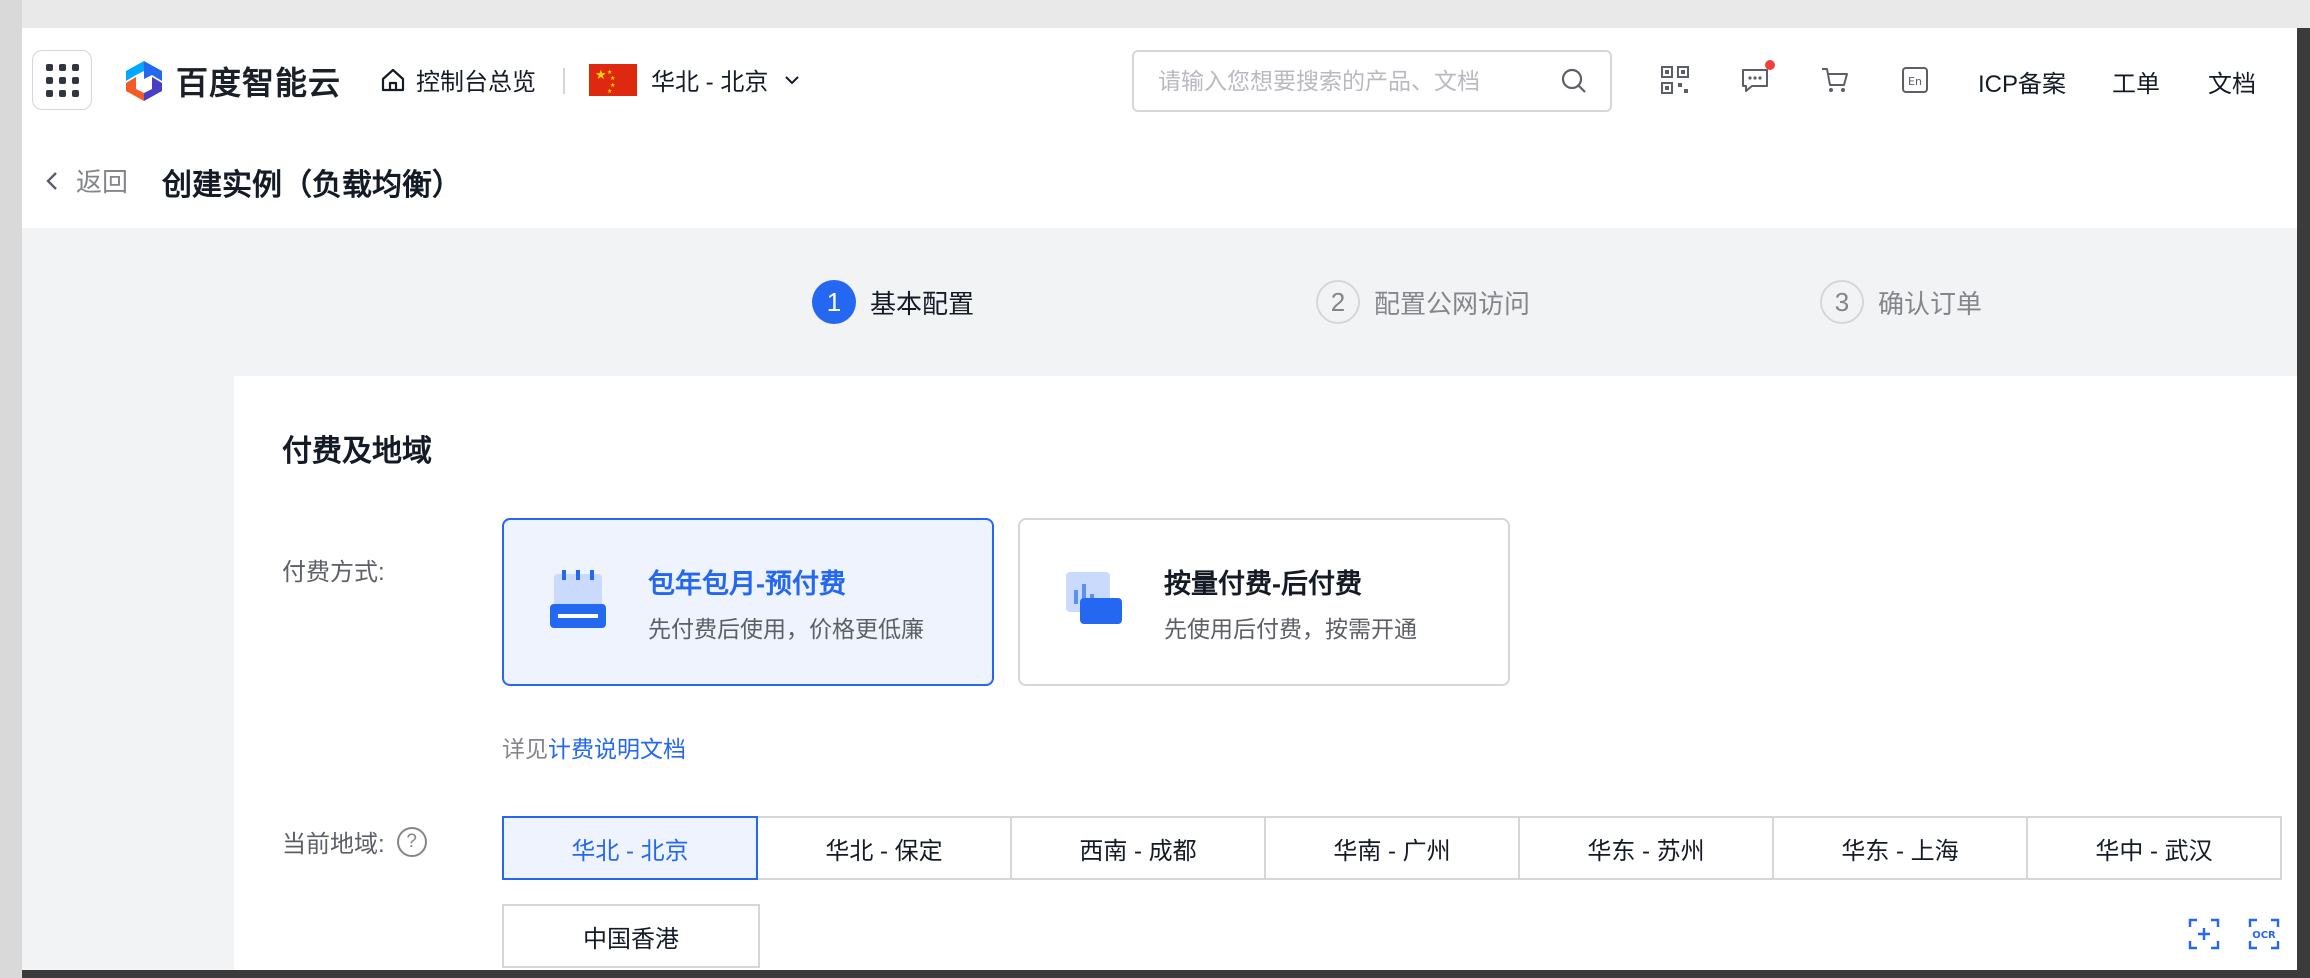 The image size is (2310, 978). I want to click on brand-logo: 百度智能云, so click(231, 81).